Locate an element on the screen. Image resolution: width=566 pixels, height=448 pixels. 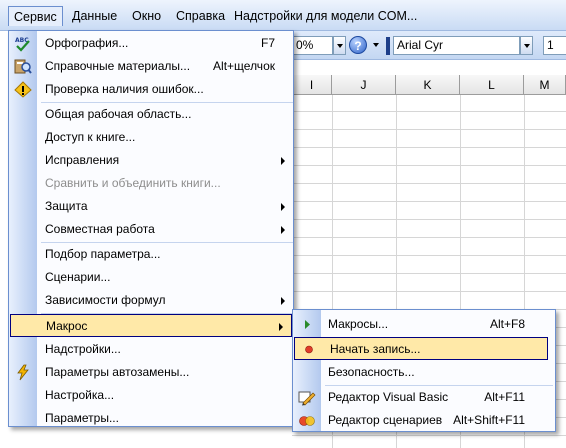
menu-item-label: Совместная работа is located at coordinates (100, 229).